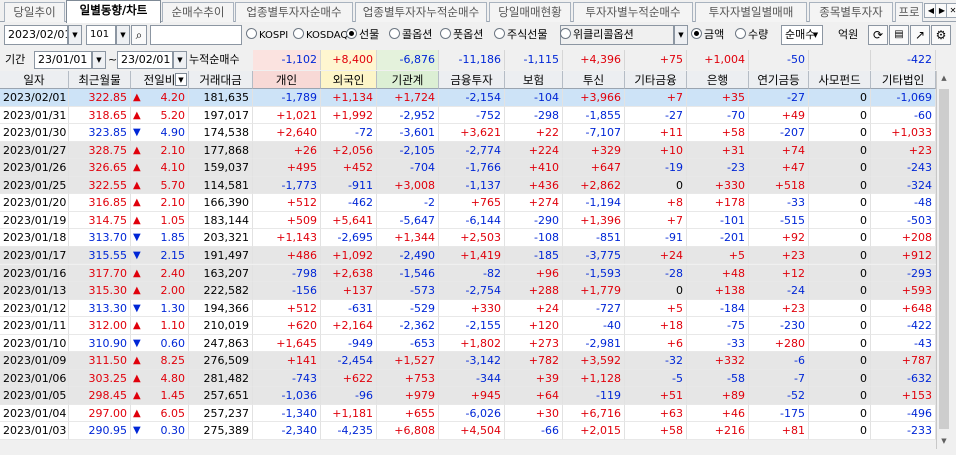  I want to click on value-cell: -48, so click(903, 203).